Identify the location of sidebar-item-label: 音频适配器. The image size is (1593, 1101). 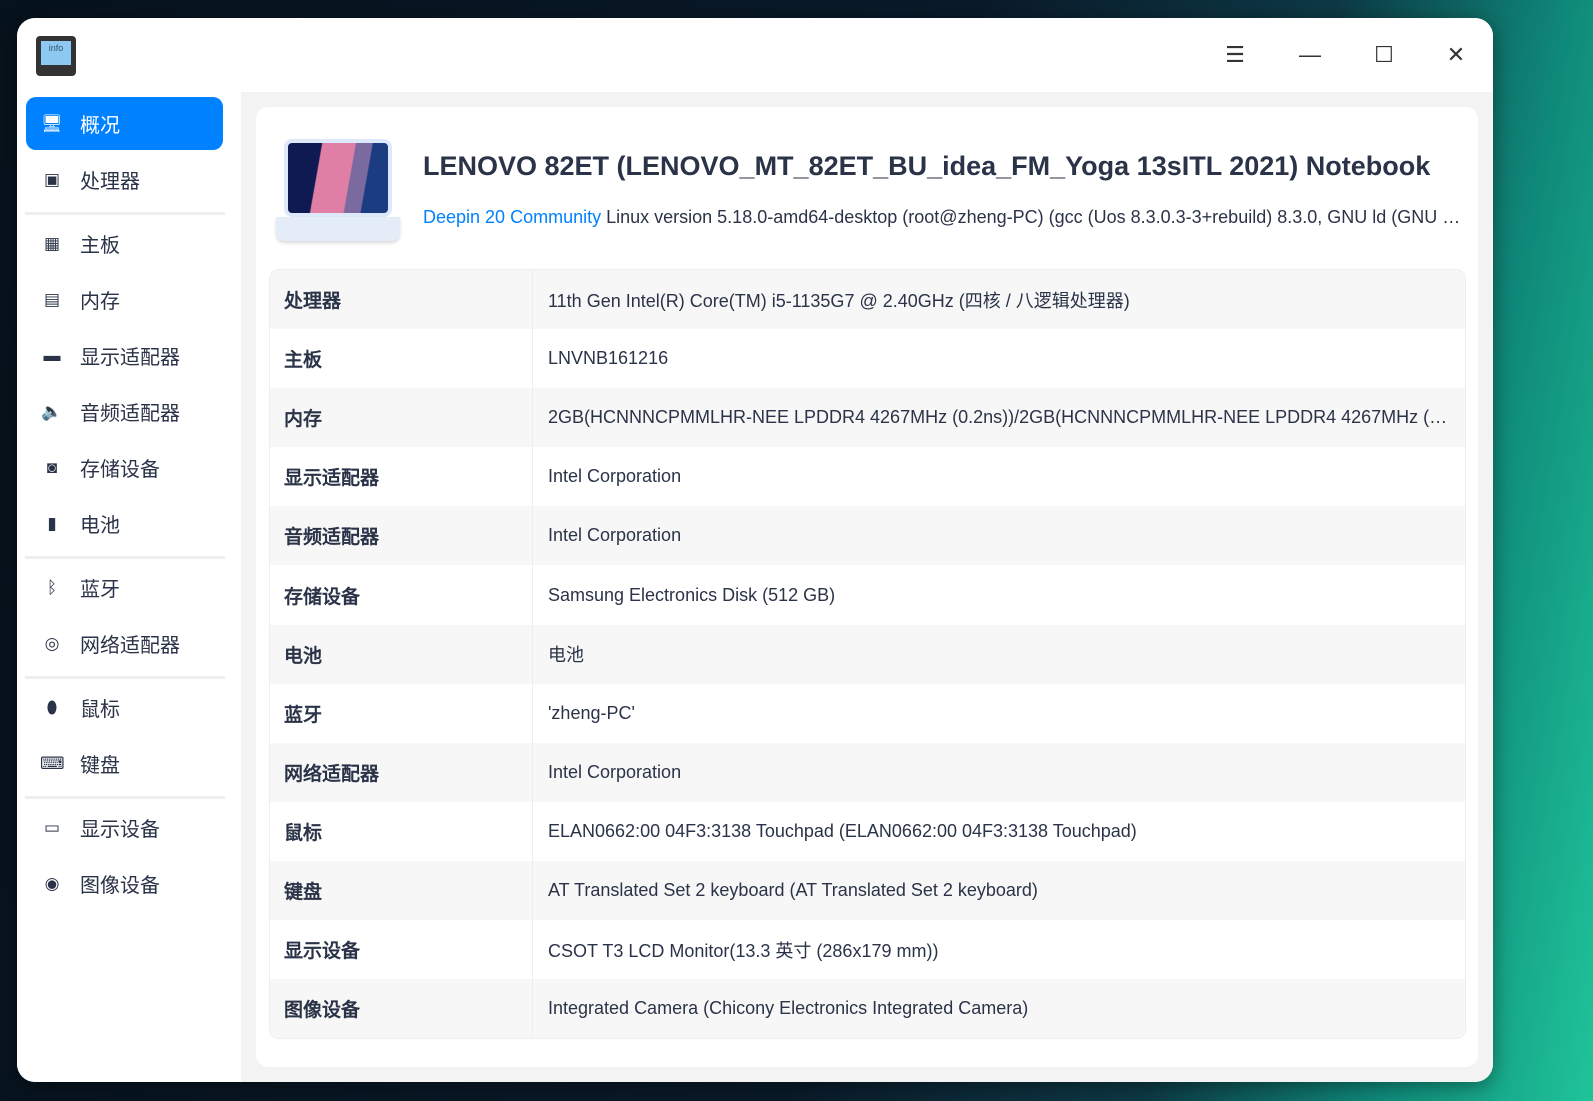
(130, 414).